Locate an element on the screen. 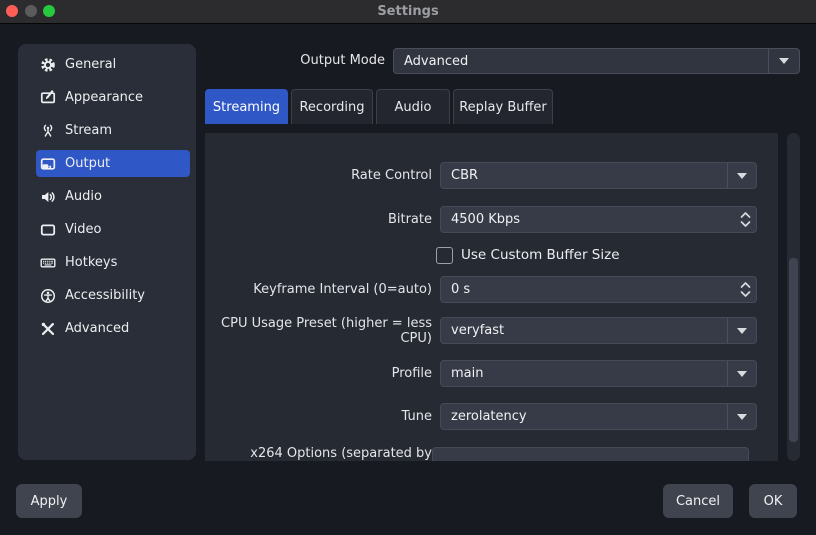 The image size is (816, 535). tune-value: zerolatency is located at coordinates (489, 416).